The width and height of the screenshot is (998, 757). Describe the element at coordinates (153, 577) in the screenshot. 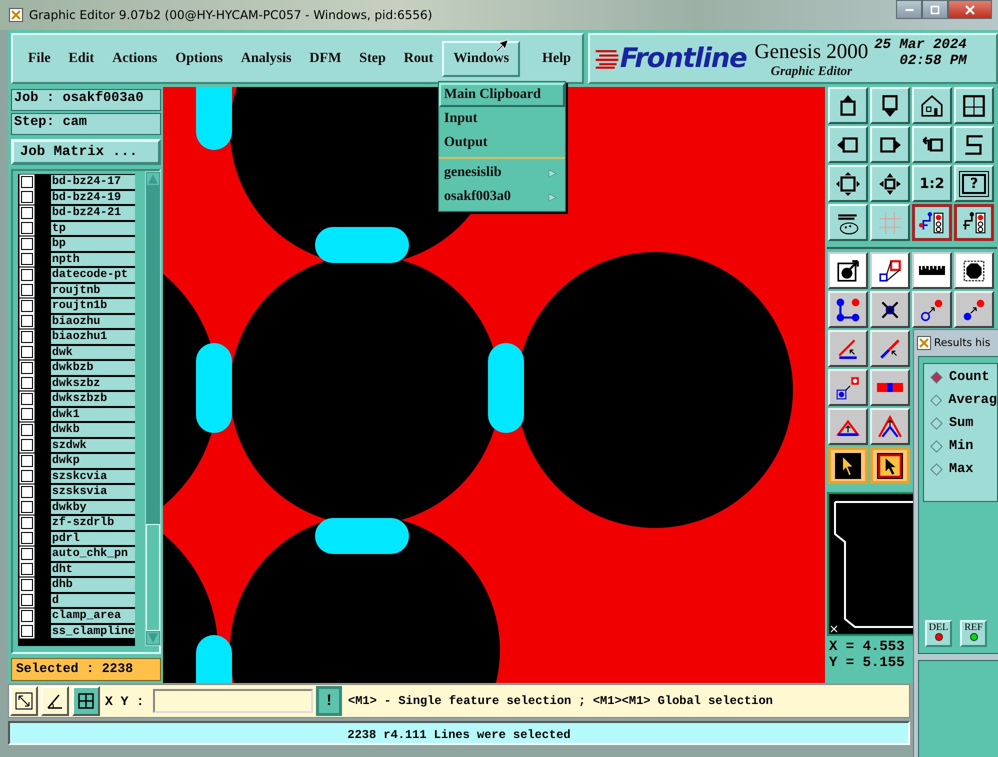

I see `scrollbar-thumb` at that location.